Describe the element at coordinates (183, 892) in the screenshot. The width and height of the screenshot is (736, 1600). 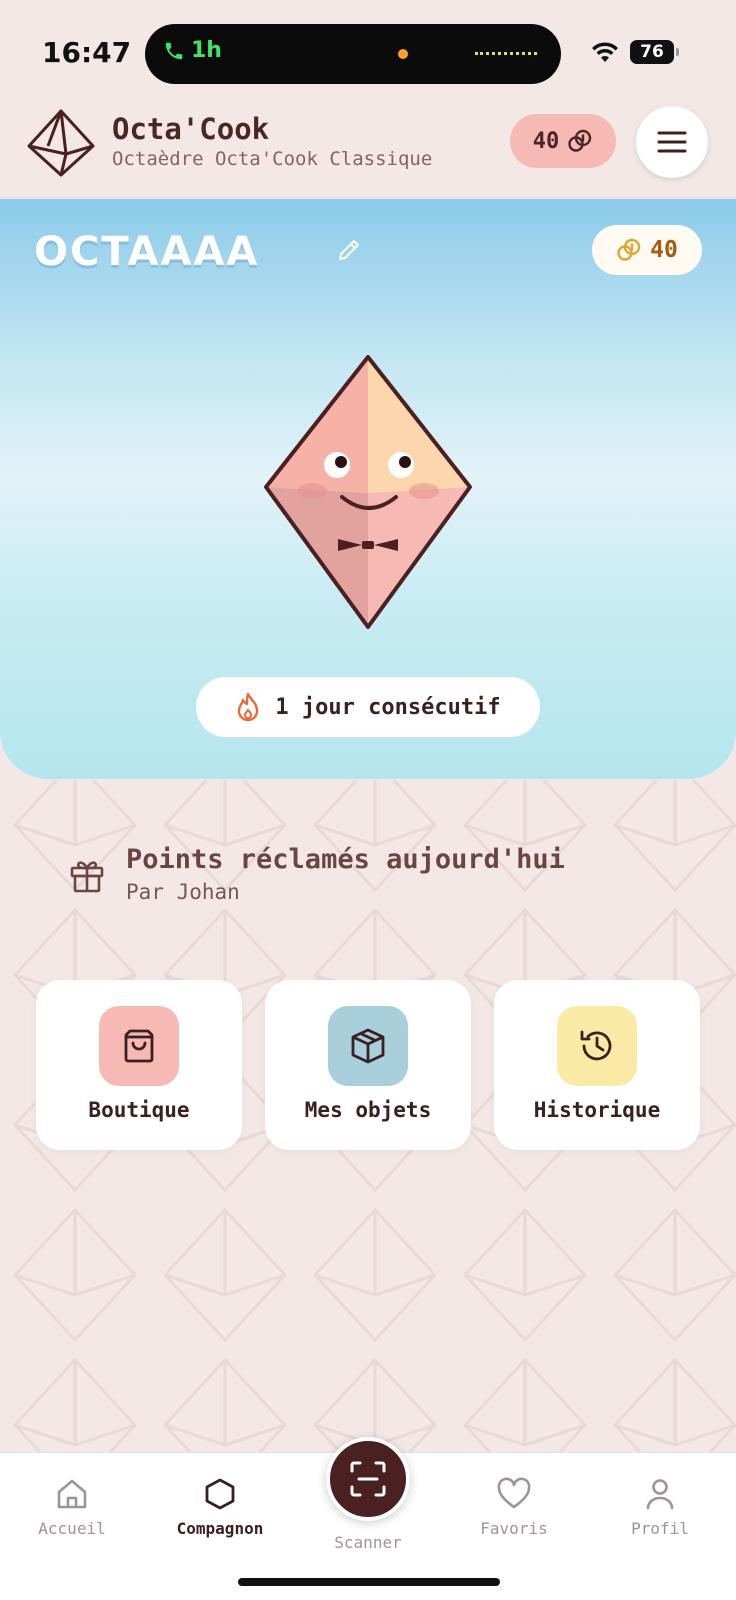
I see `claim-subtitle: Par Johan` at that location.